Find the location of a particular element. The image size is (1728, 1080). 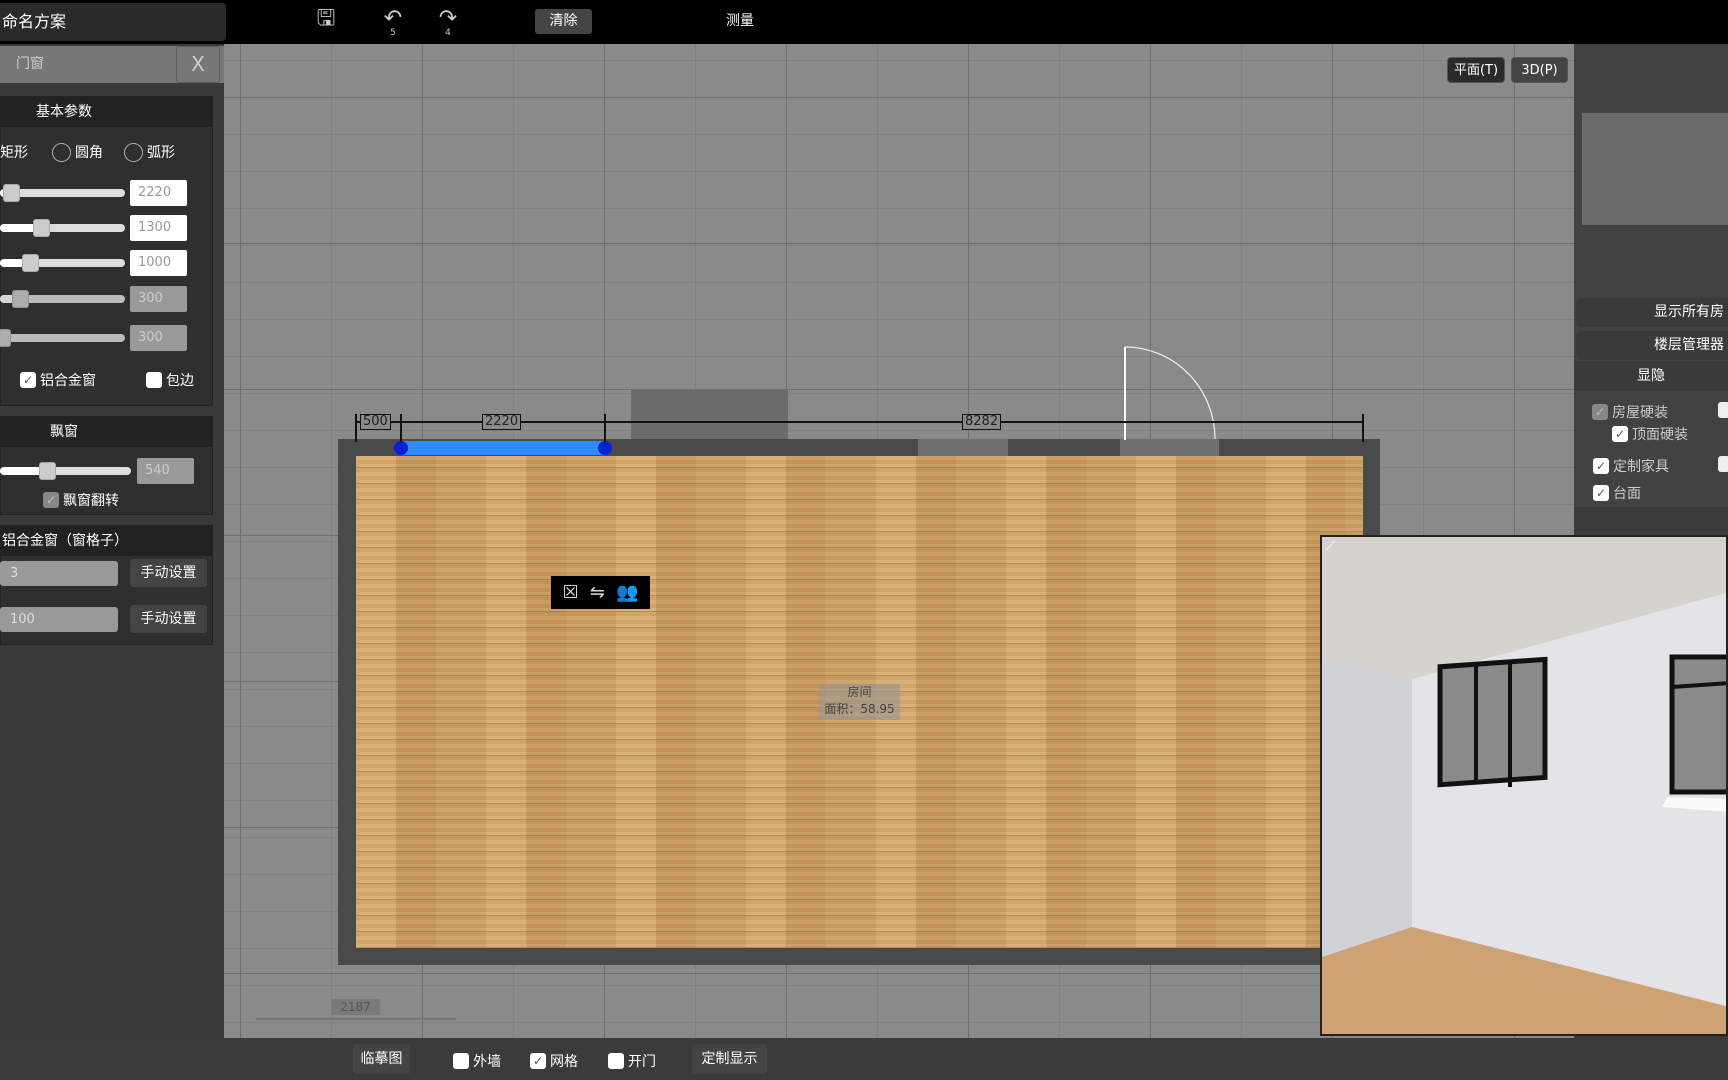

custom-display-button: 定制显示 is located at coordinates (729, 1059).